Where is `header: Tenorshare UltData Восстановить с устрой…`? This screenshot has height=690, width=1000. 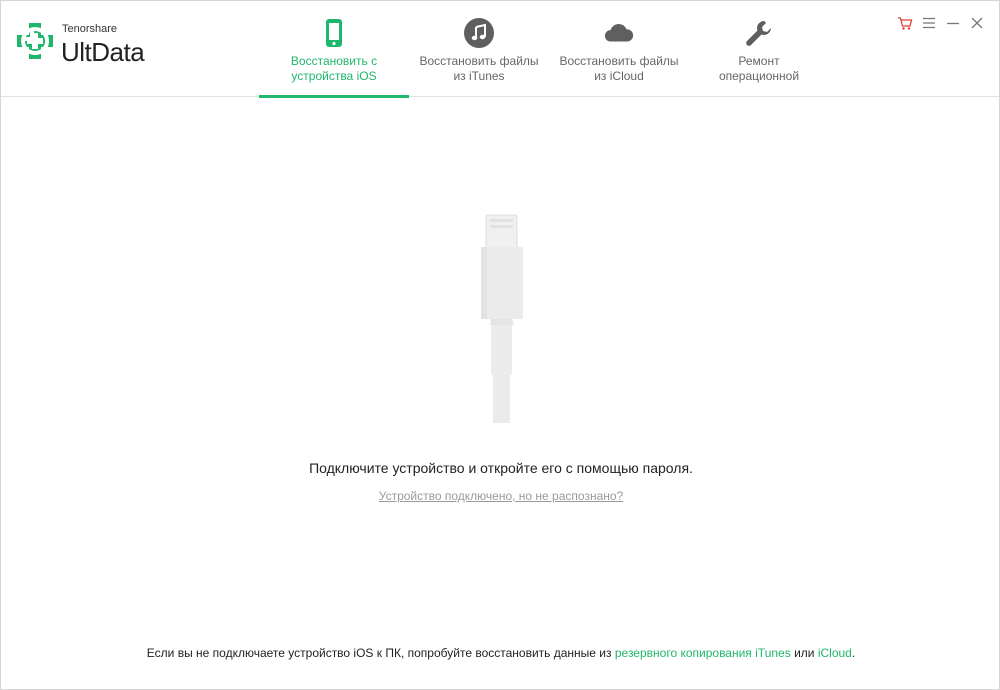
header: Tenorshare UltData Восстановить с устрой… is located at coordinates (500, 49).